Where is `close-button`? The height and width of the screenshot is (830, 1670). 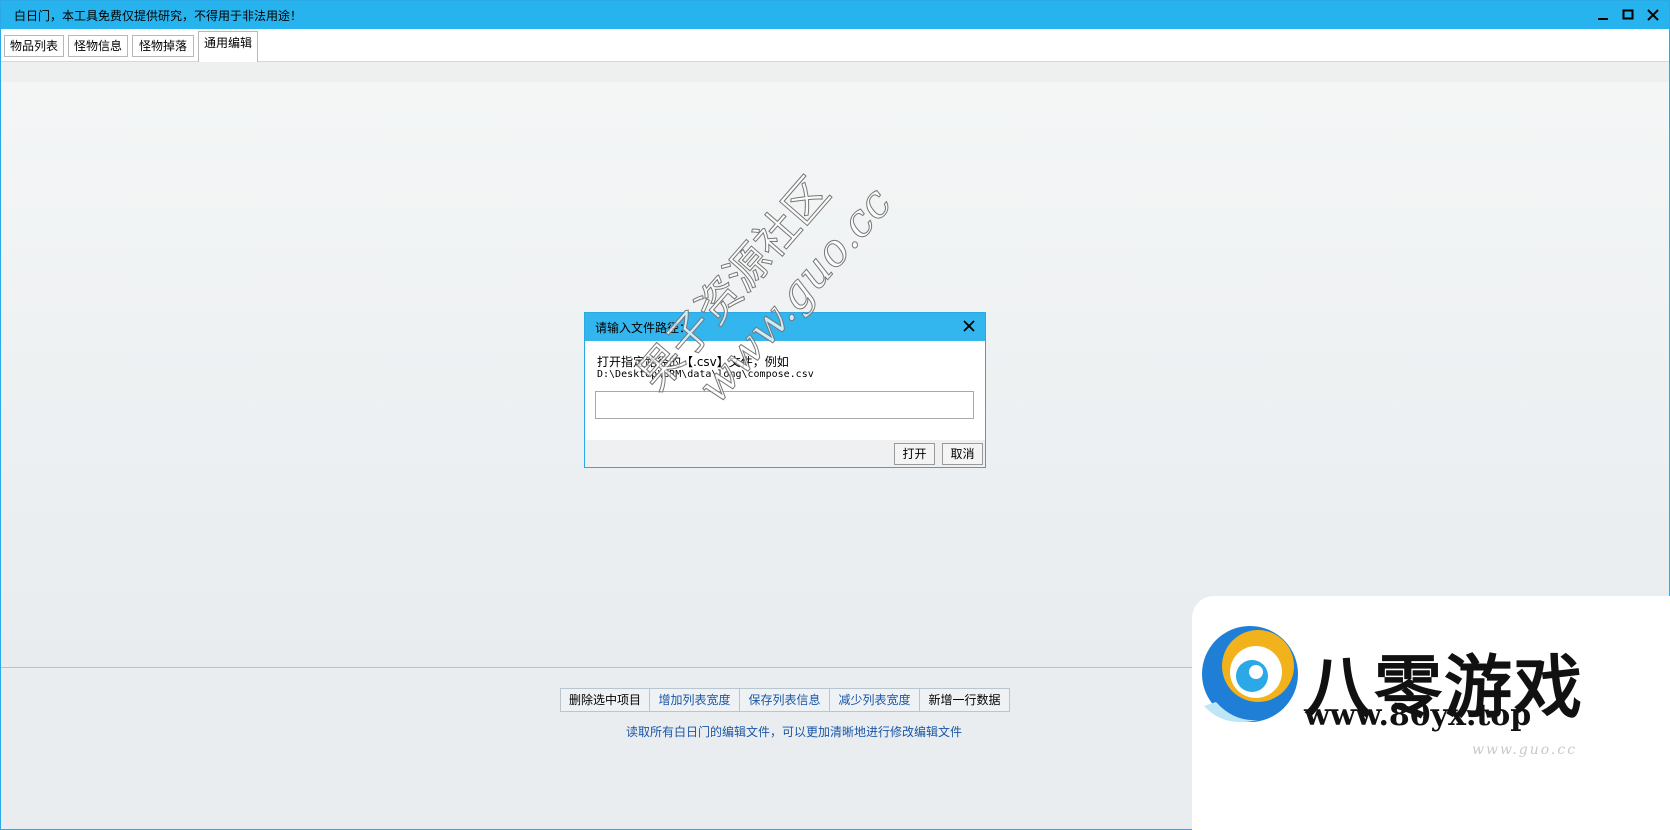 close-button is located at coordinates (1653, 15).